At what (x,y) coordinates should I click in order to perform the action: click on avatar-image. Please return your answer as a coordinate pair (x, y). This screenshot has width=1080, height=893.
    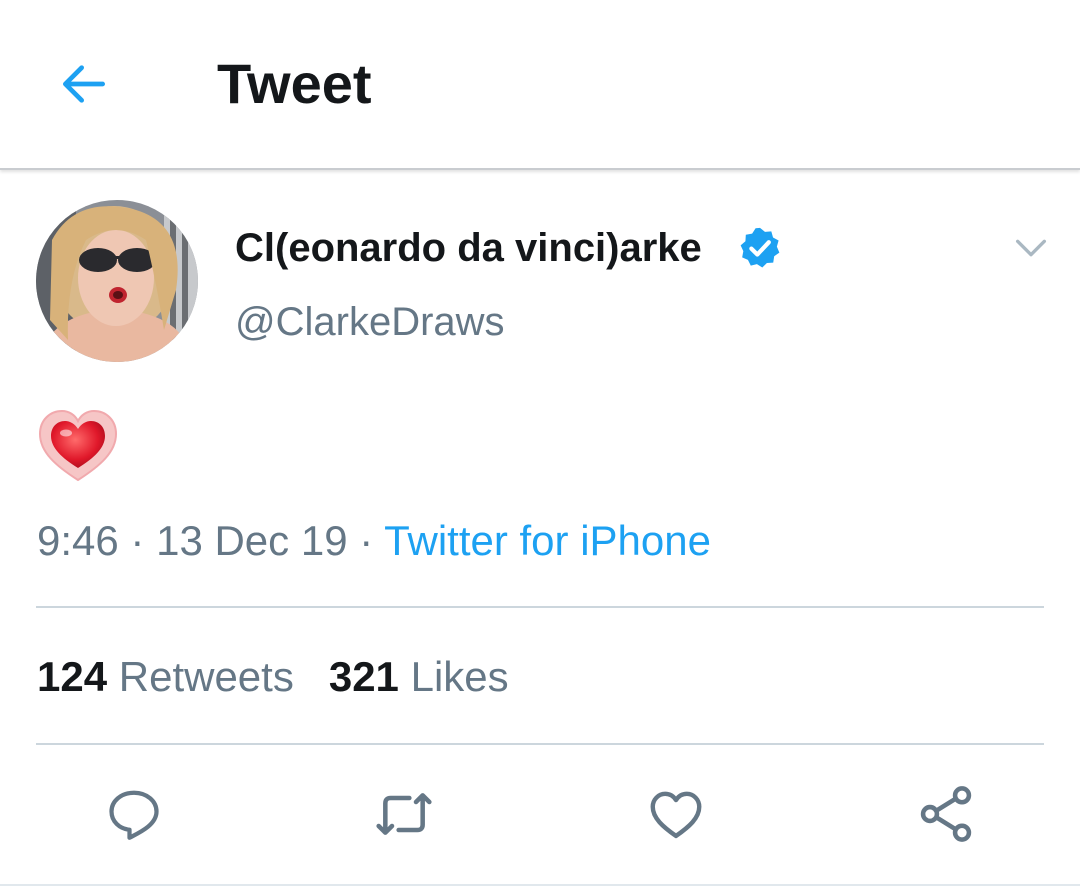
    Looking at the image, I should click on (117, 281).